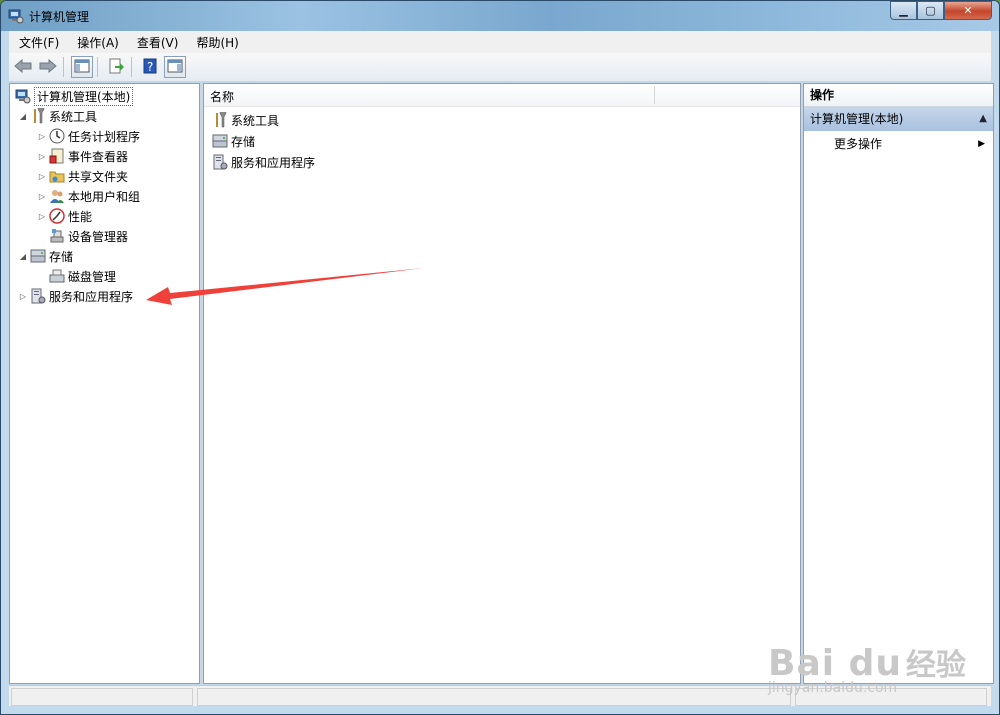 The image size is (1000, 715). I want to click on back-button, so click(23, 67).